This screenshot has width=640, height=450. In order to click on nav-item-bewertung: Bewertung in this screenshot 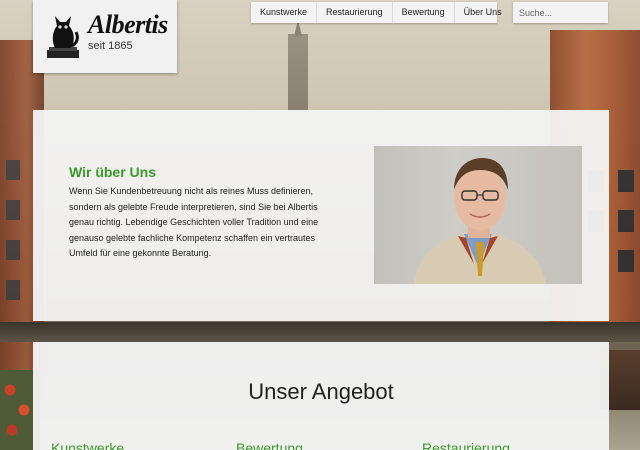, I will do `click(424, 12)`.